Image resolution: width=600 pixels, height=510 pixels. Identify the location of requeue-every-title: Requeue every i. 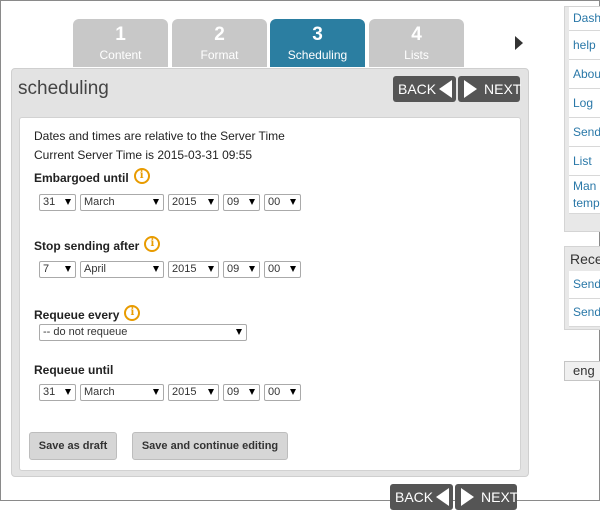
(87, 314).